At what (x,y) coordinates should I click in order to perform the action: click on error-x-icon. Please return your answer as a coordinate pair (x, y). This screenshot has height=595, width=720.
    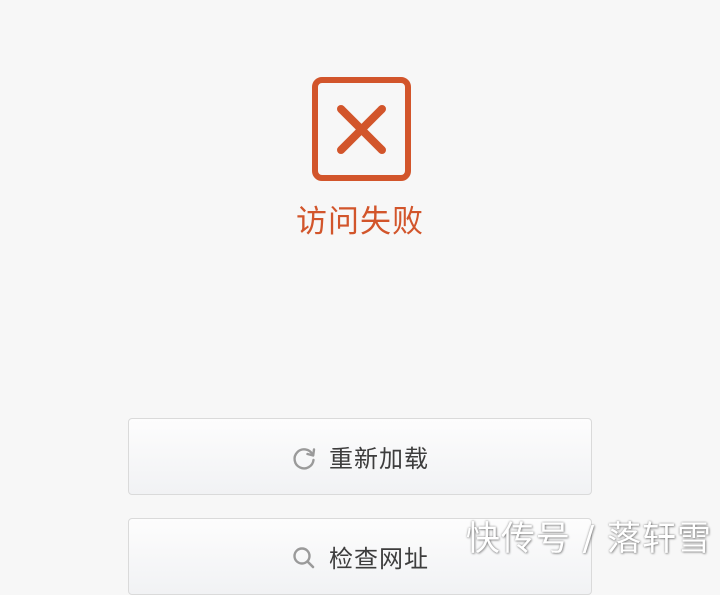
    Looking at the image, I should click on (361, 129).